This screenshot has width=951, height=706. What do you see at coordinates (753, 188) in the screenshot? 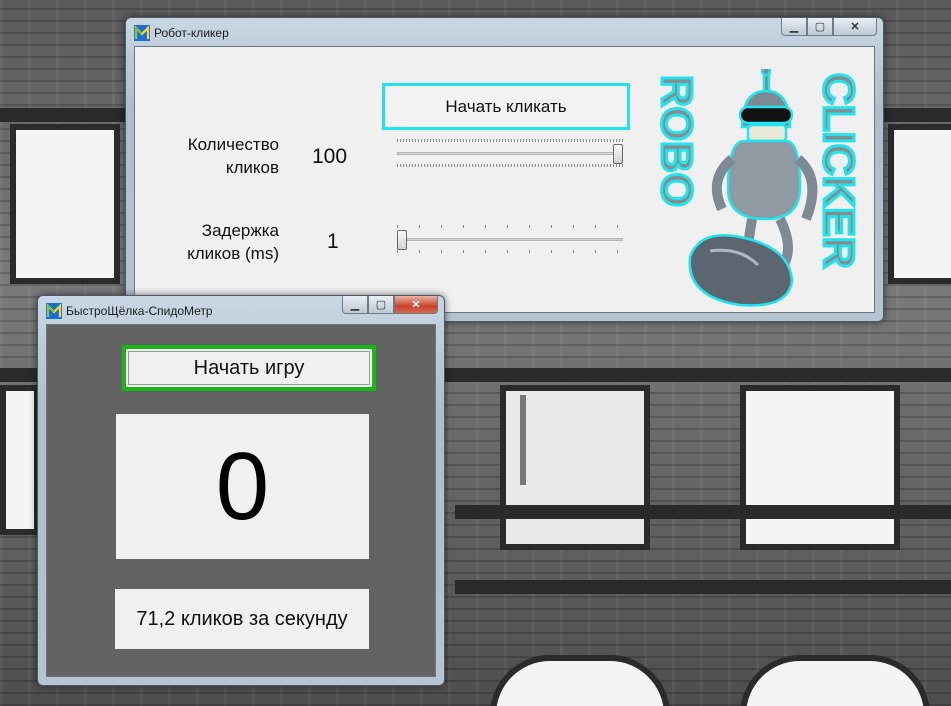
I see `robot-mascot-icon` at bounding box center [753, 188].